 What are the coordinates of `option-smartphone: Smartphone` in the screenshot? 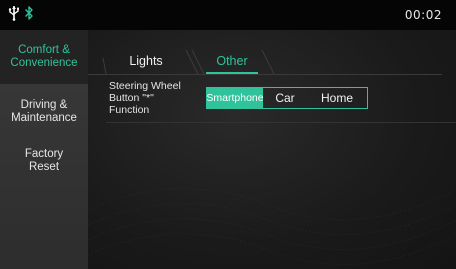 It's located at (235, 98).